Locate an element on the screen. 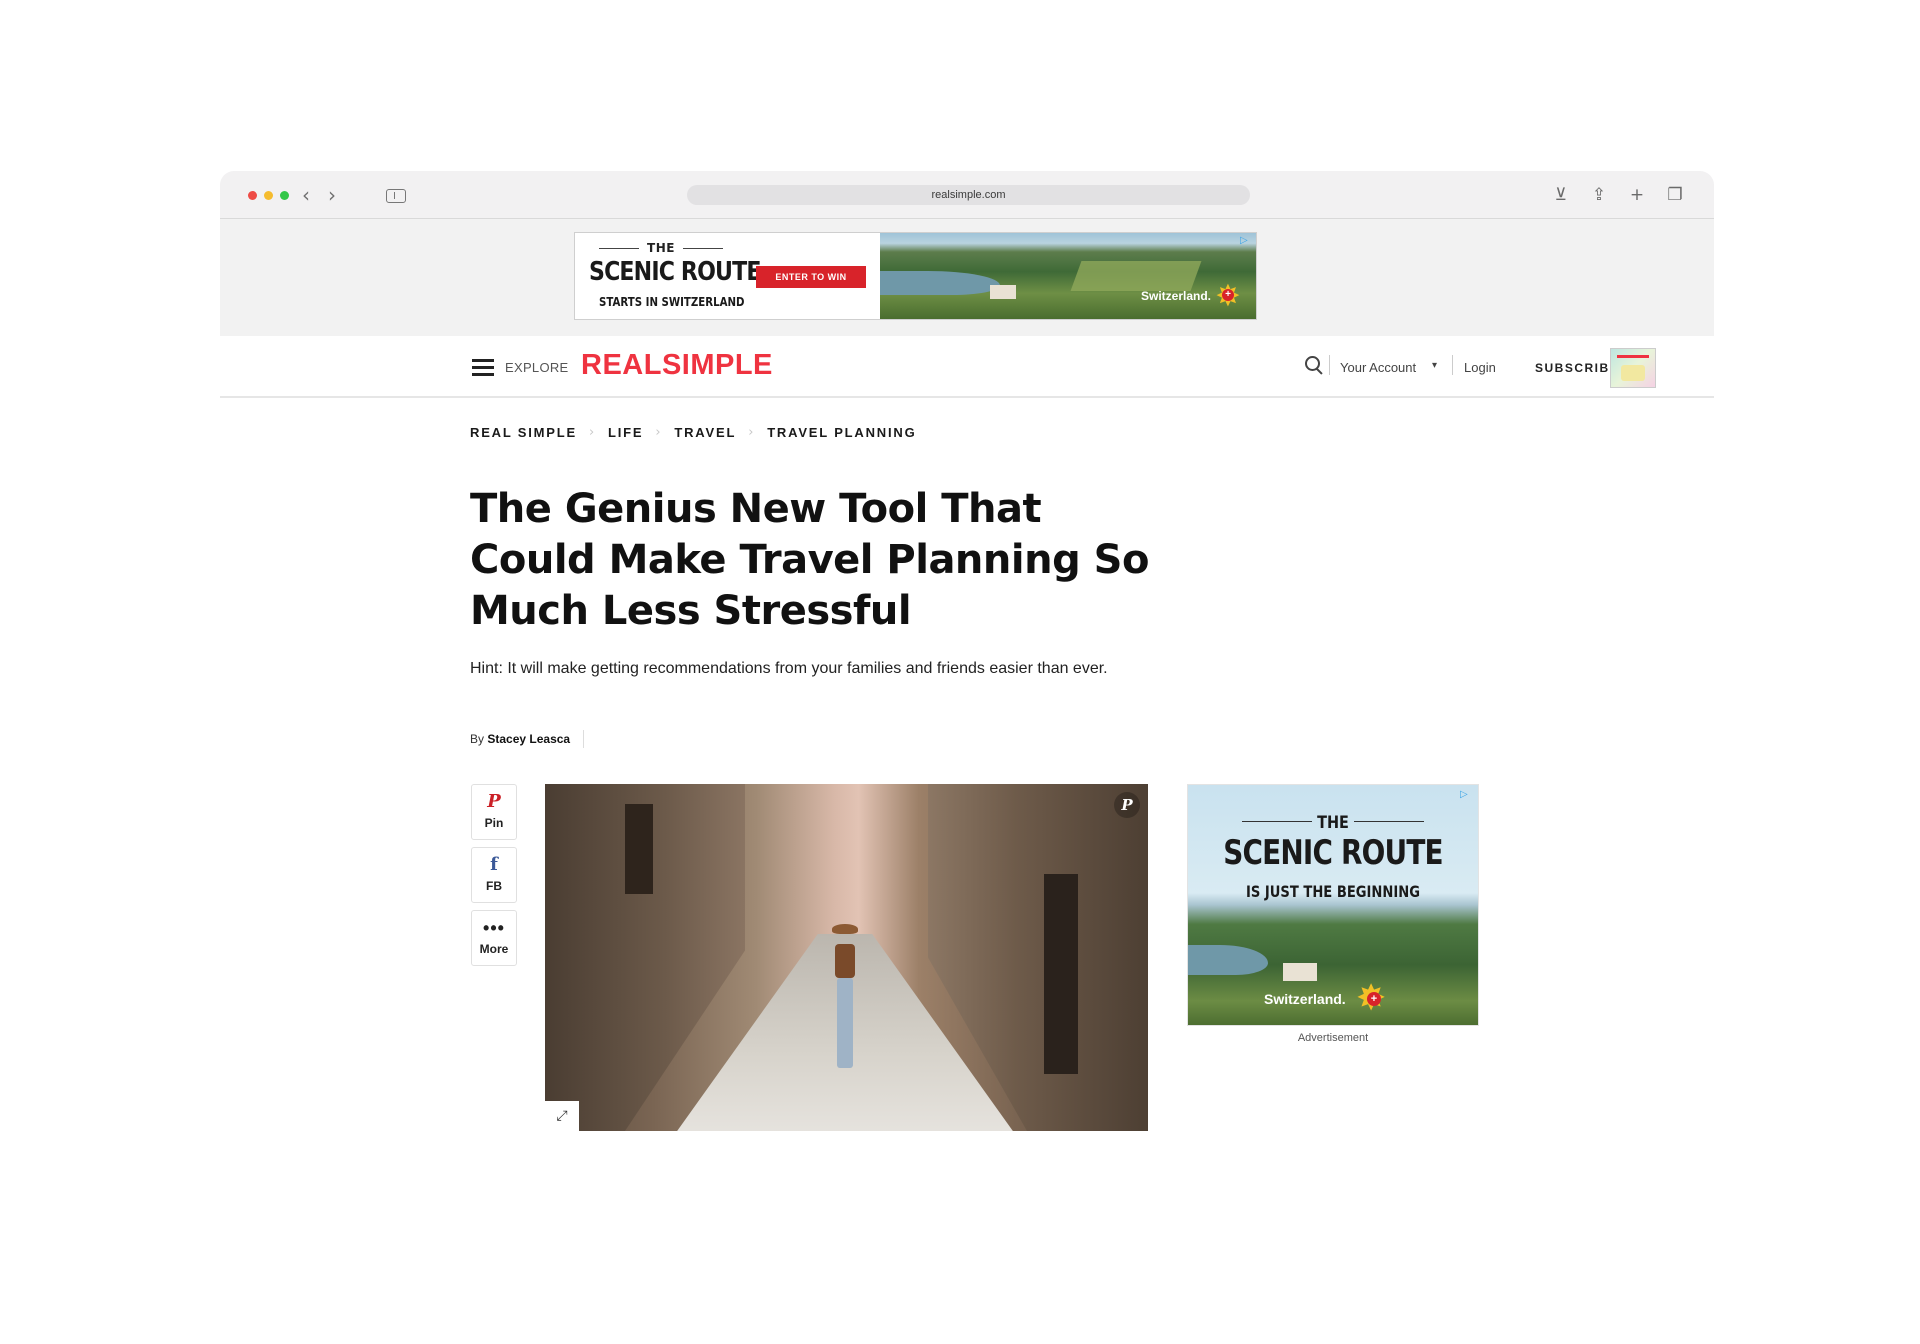 This screenshot has height=1344, width=1920. enter-to-win-button: ENTER TO WIN is located at coordinates (811, 277).